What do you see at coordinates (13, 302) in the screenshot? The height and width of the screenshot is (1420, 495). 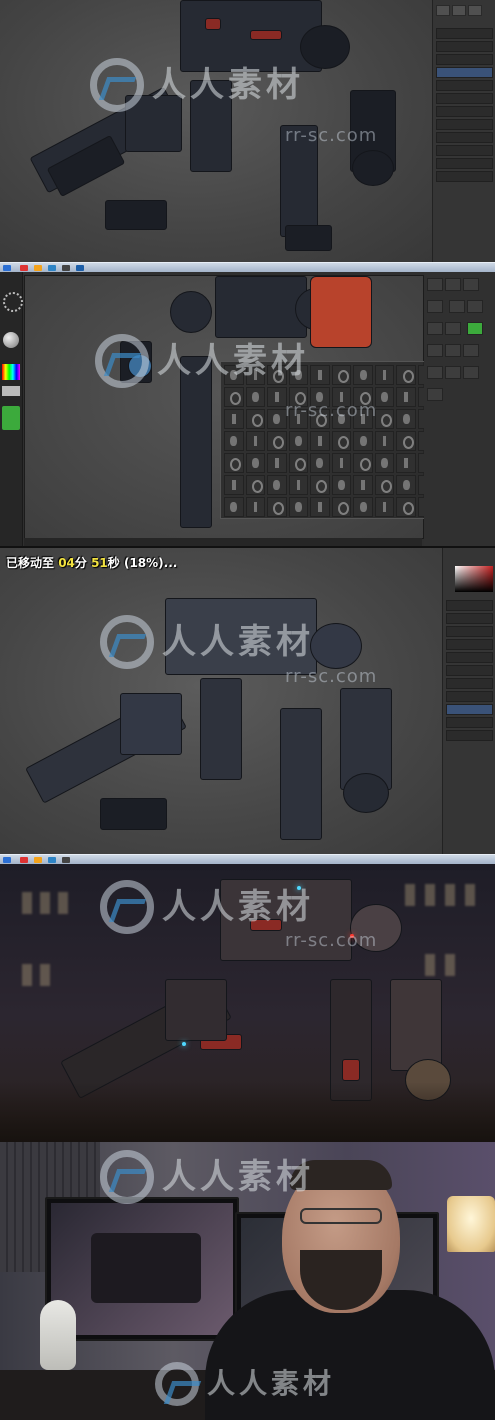 I see `brush-icon` at bounding box center [13, 302].